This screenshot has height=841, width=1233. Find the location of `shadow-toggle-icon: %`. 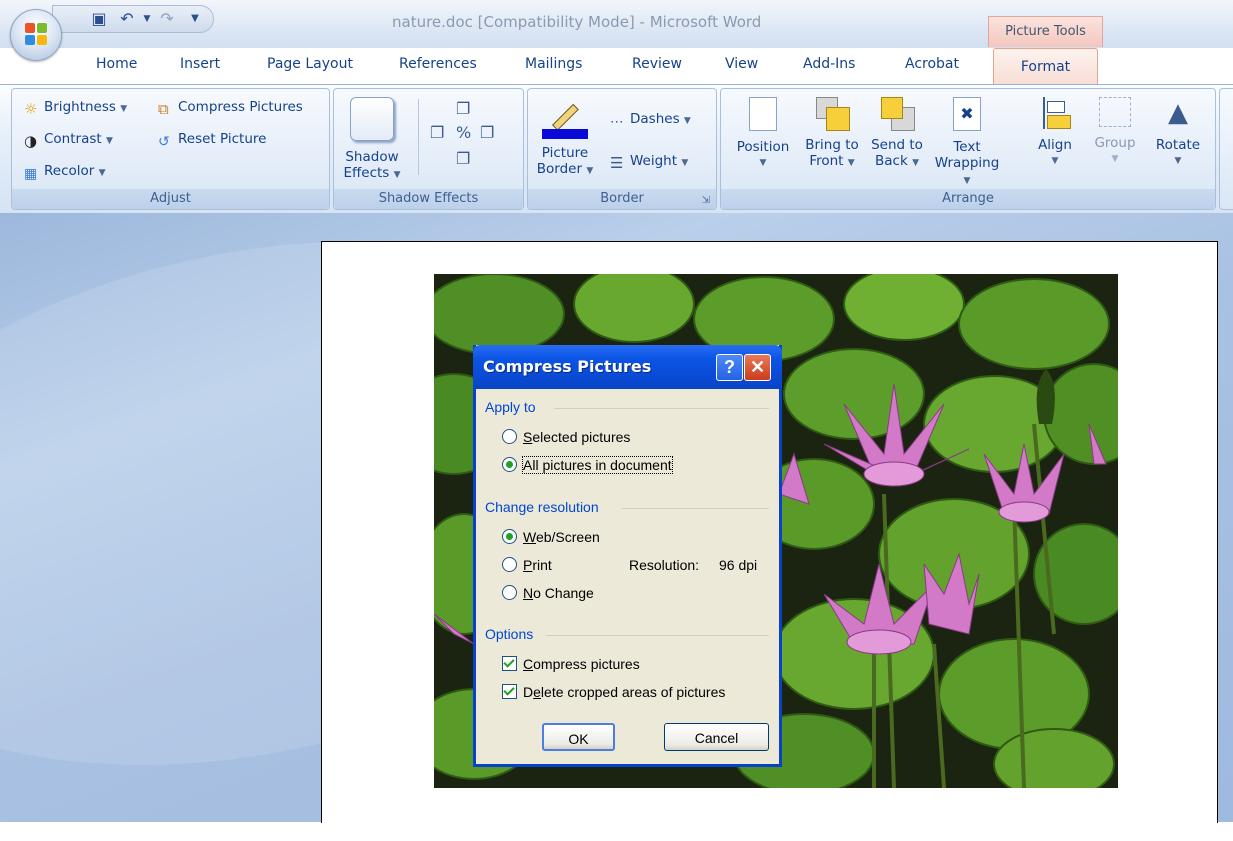

shadow-toggle-icon: % is located at coordinates (463, 132).